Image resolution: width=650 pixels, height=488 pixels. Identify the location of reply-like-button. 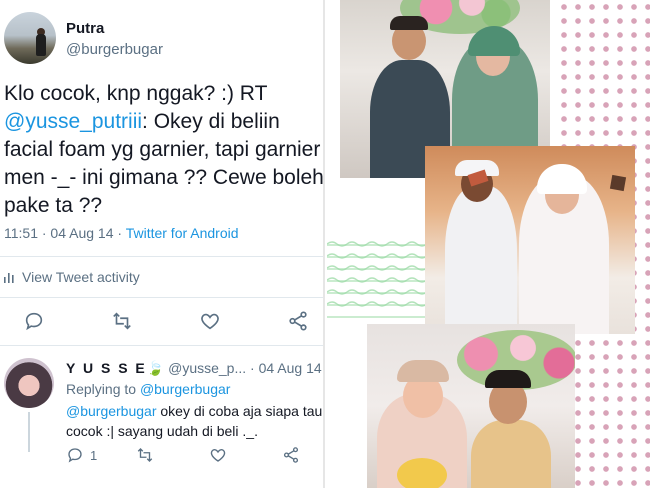
(218, 455).